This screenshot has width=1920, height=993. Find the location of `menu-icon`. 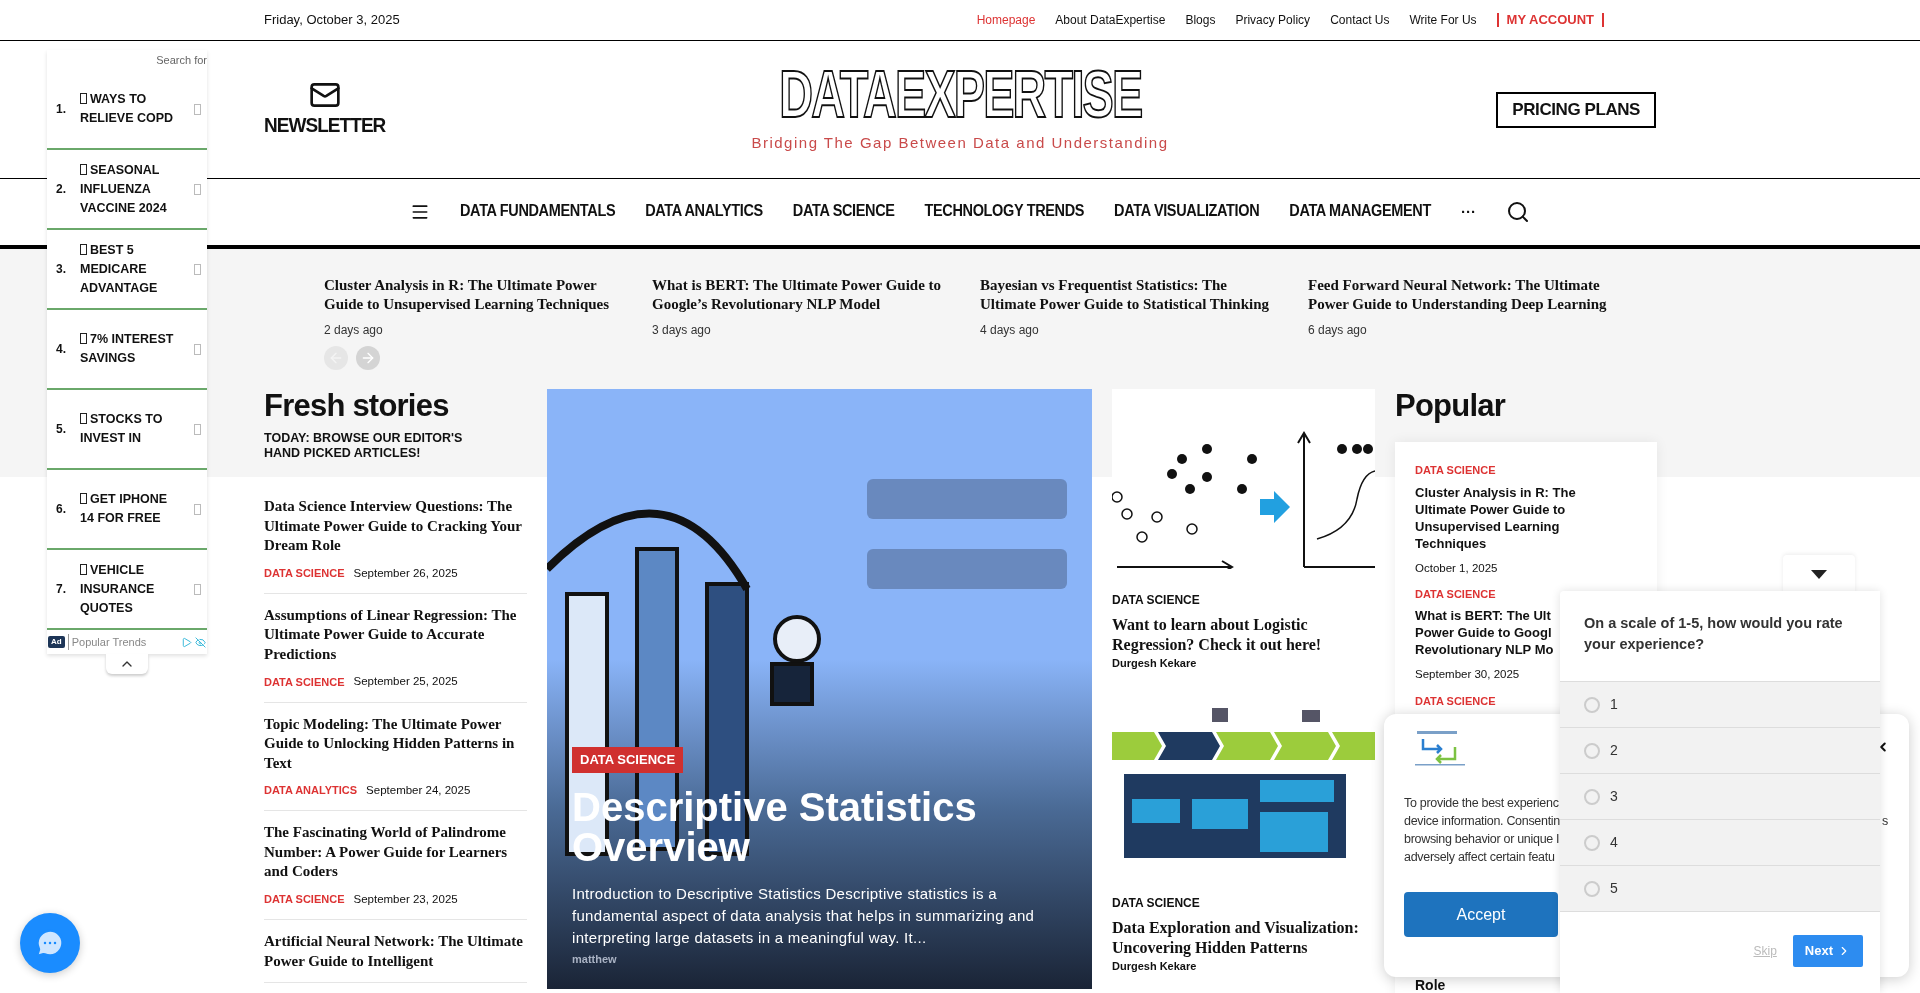

menu-icon is located at coordinates (420, 212).